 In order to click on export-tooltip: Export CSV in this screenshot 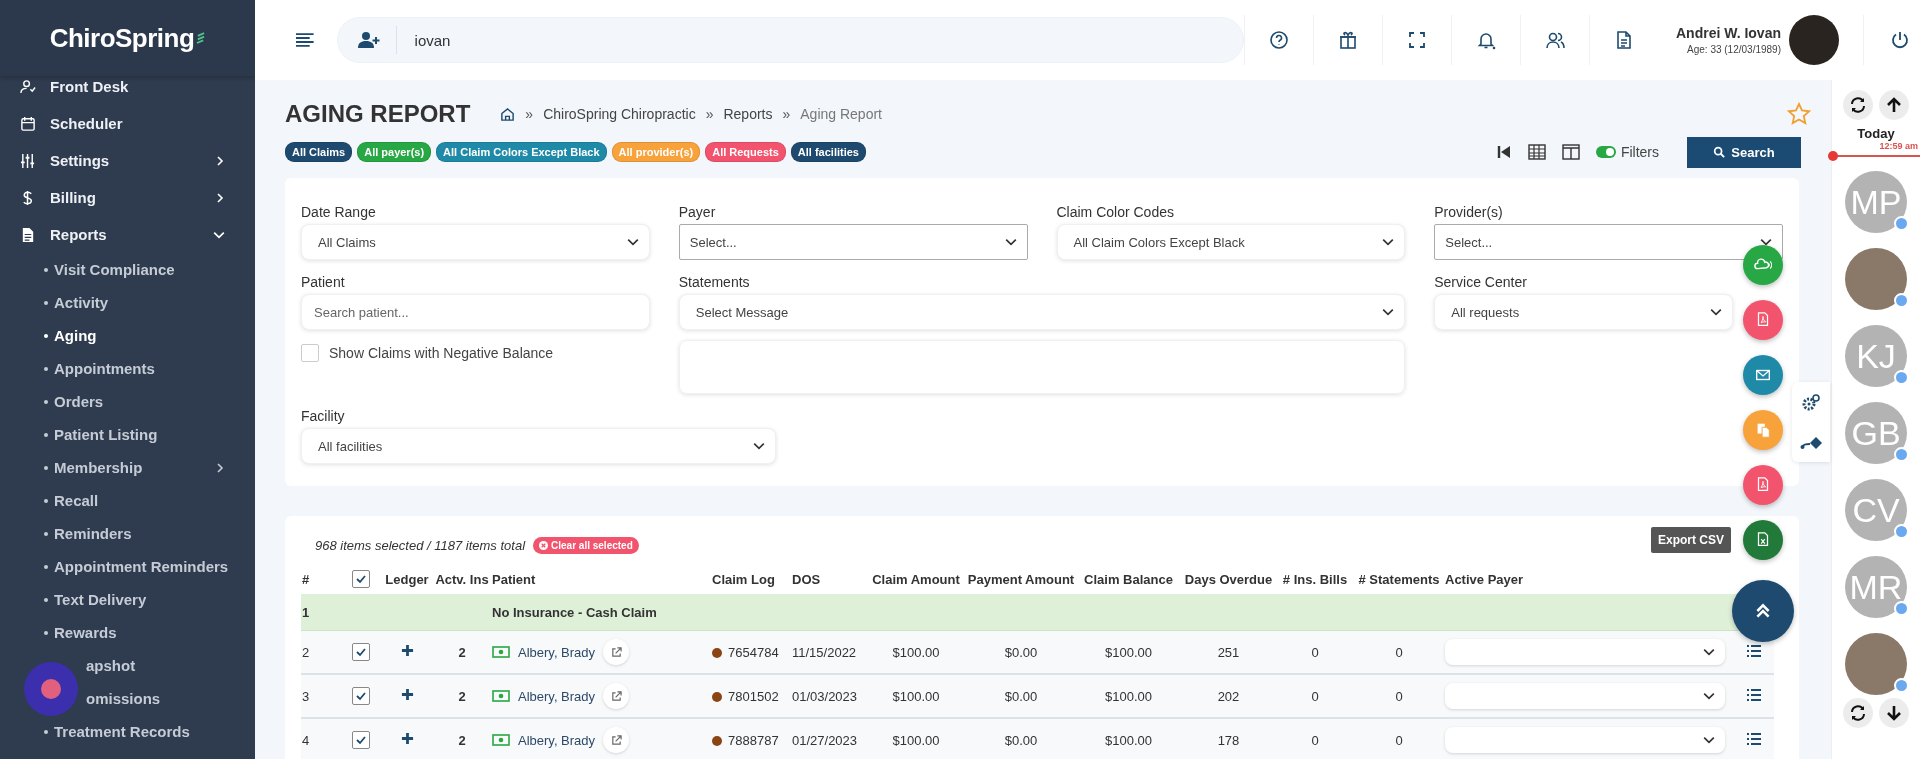, I will do `click(1691, 540)`.